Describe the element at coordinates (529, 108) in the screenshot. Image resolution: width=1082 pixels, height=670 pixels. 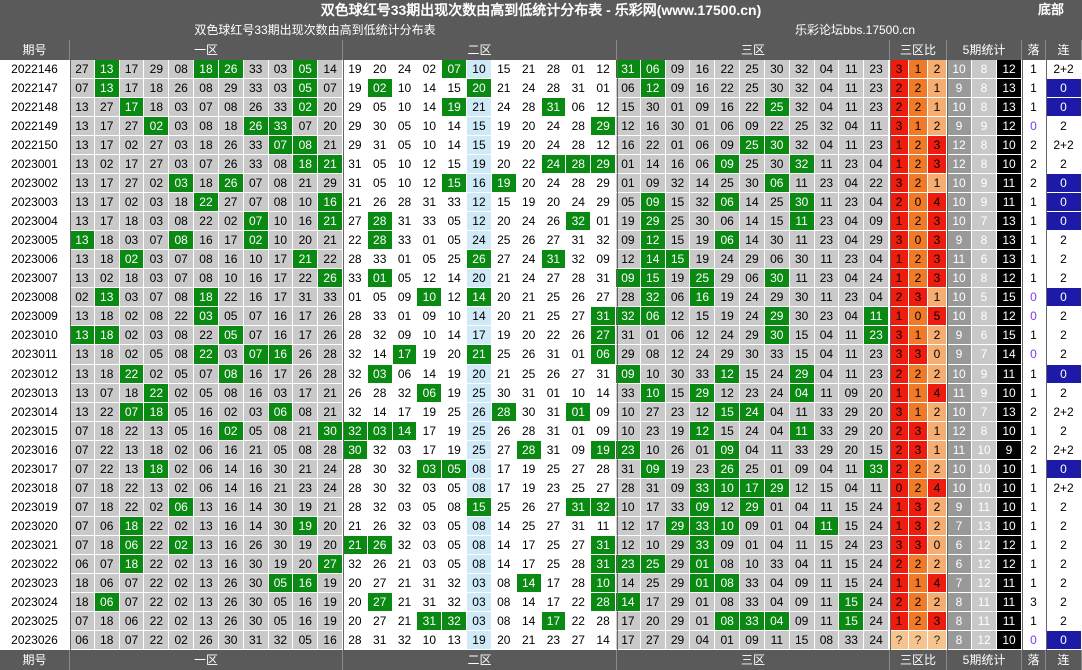
I see `number-cell: 28` at that location.